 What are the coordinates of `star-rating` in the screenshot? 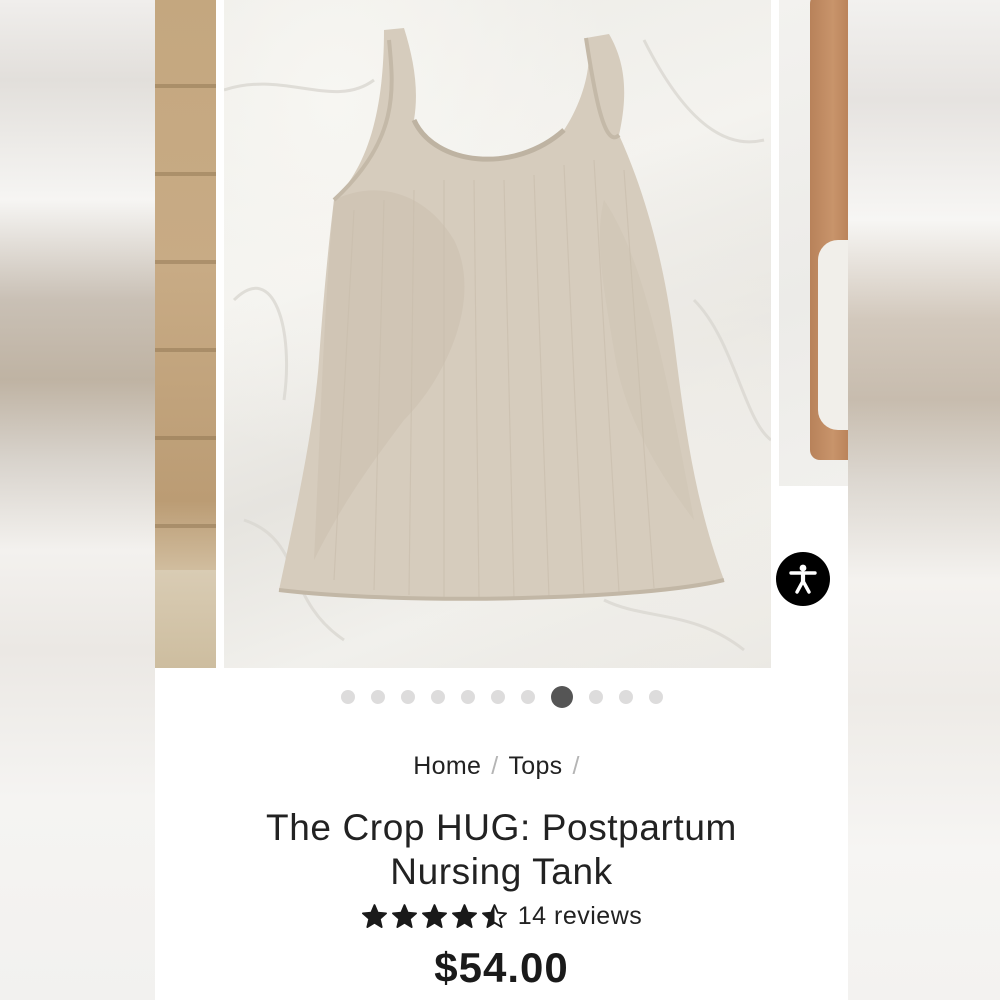 It's located at (434, 916).